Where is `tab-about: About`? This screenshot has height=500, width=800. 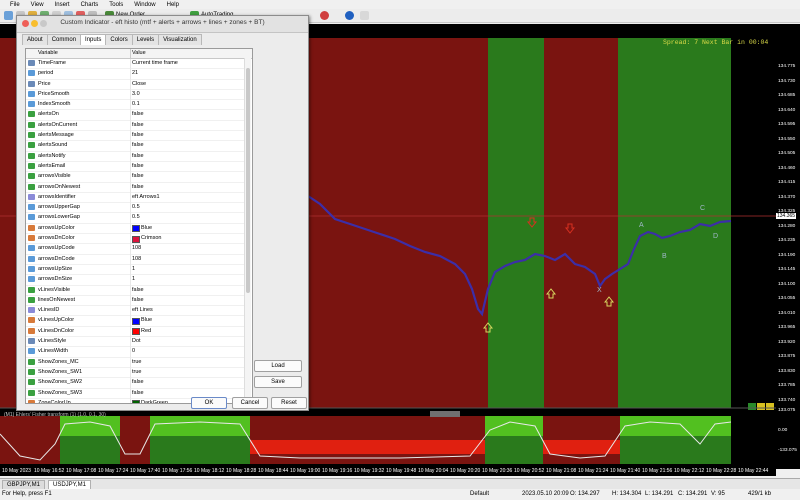 tab-about: About is located at coordinates (35, 39).